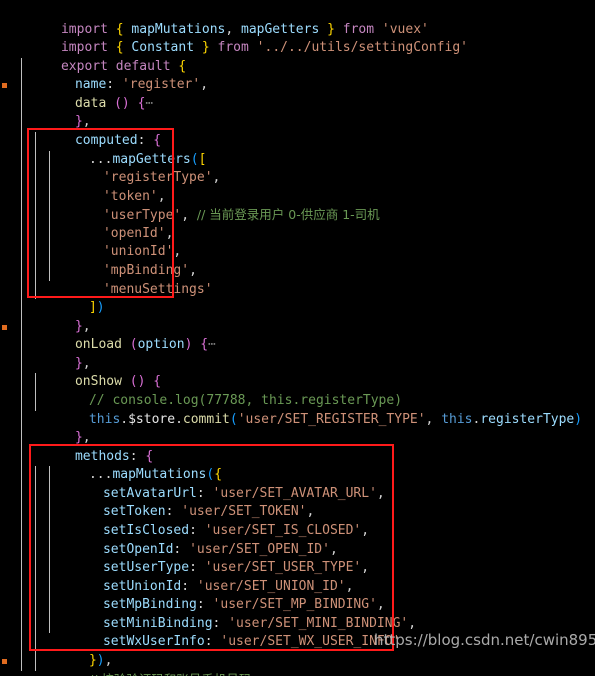 The image size is (595, 676). I want to click on code-line: ]), so click(73, 298).